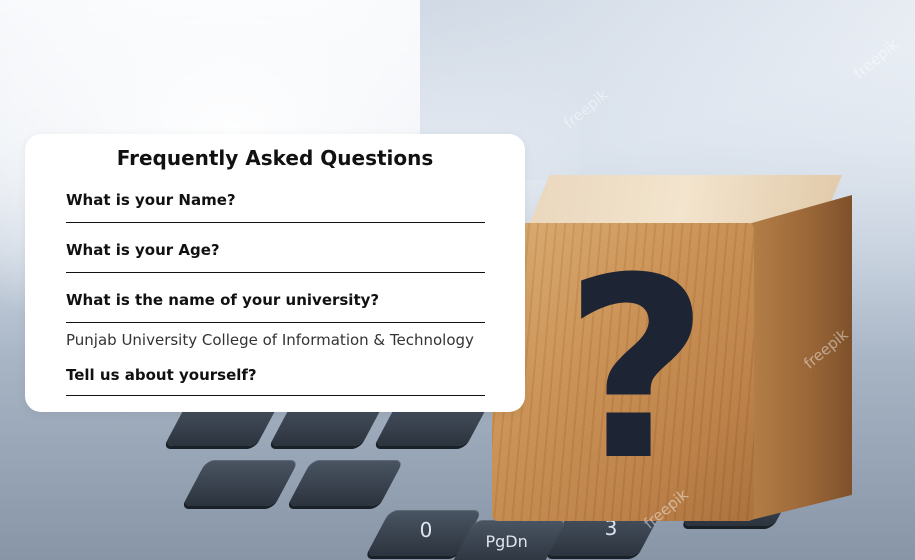  I want to click on faq-title: Frequently Asked Questions, so click(275, 158).